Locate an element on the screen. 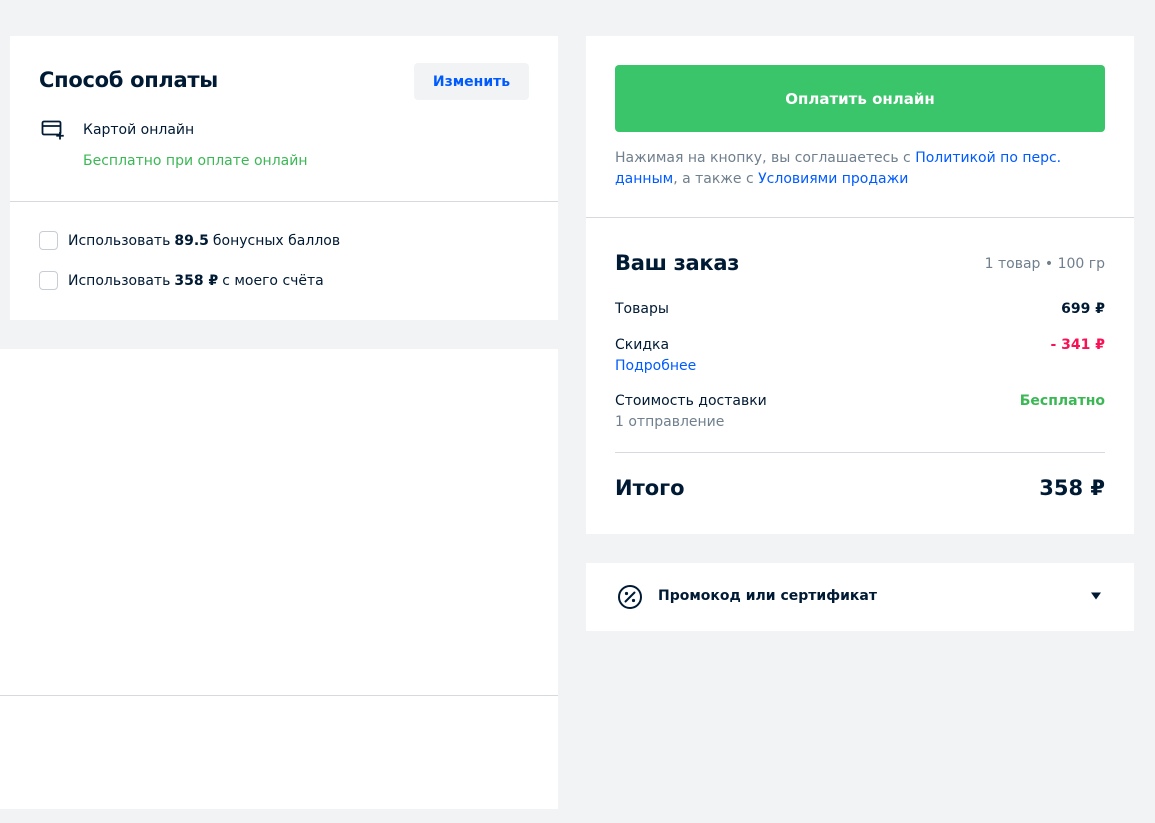 This screenshot has width=1155, height=823. payment-method-title: Способ оплаты is located at coordinates (128, 80).